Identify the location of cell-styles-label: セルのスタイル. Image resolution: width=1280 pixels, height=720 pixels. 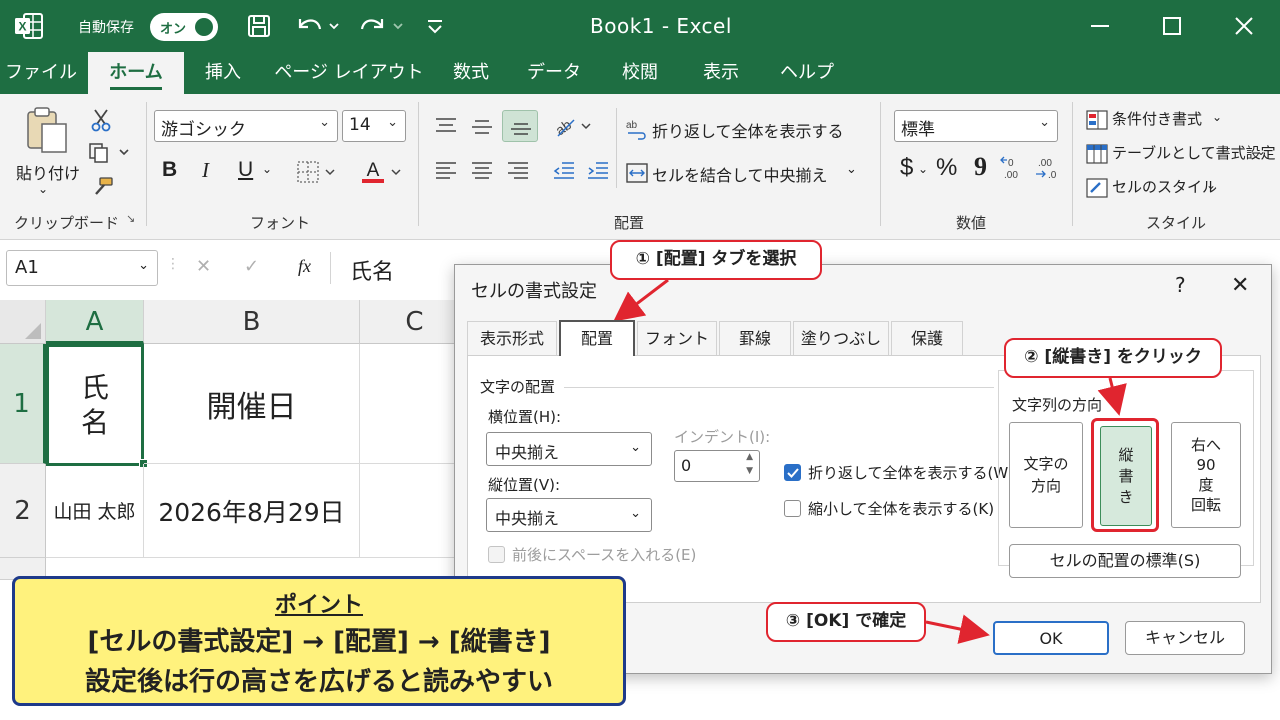
(1164, 186).